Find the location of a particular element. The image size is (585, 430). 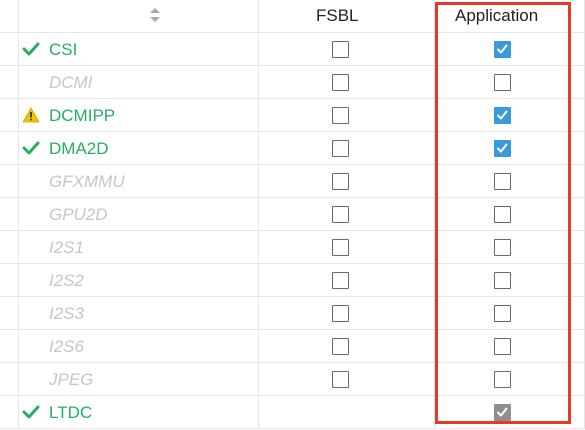

table-row: DCMI is located at coordinates (292, 82).